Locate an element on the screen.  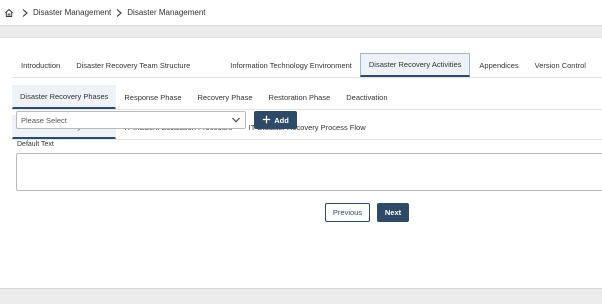
plus-icon is located at coordinates (266, 120).